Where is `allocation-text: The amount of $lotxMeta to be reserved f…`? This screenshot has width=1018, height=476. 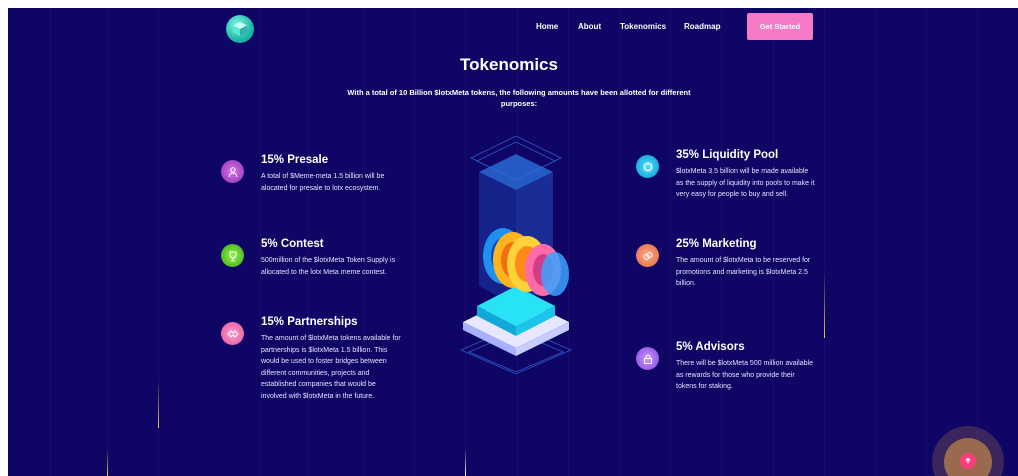 allocation-text: The amount of $lotxMeta to be reserved f… is located at coordinates (743, 272).